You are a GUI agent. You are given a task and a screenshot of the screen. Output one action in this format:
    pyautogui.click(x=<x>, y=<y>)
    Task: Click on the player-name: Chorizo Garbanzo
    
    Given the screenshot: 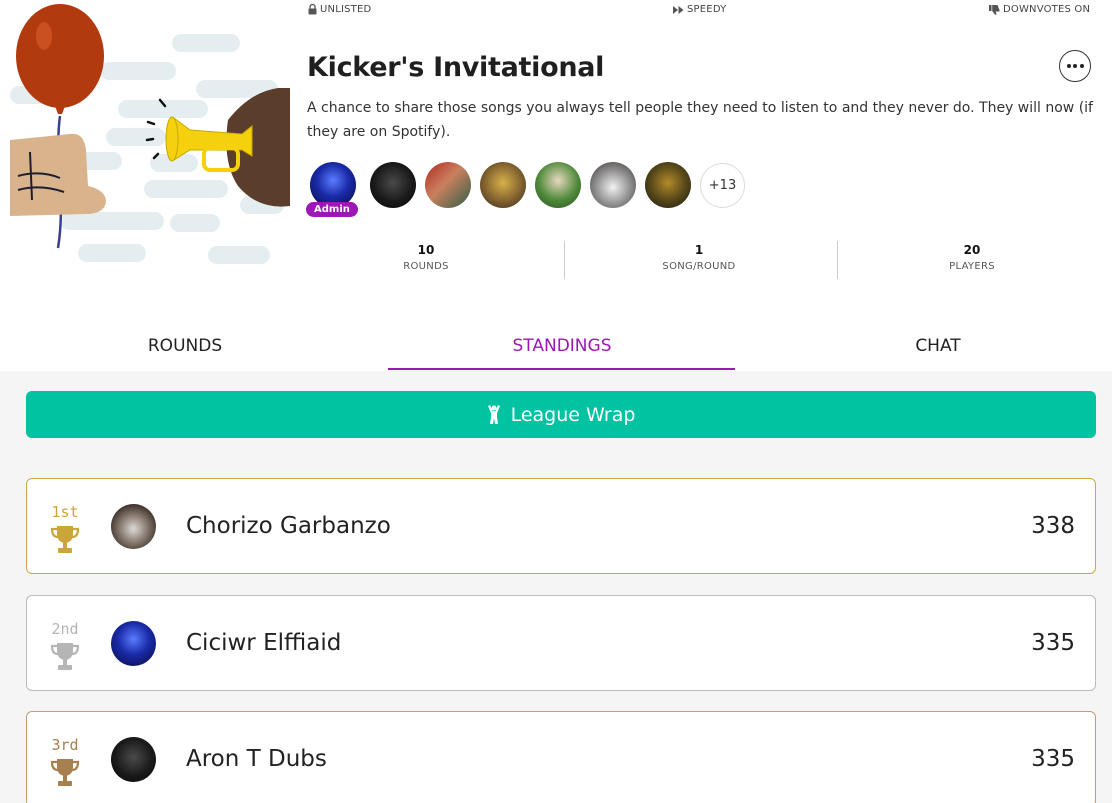 What is the action you would take?
    pyautogui.click(x=288, y=526)
    